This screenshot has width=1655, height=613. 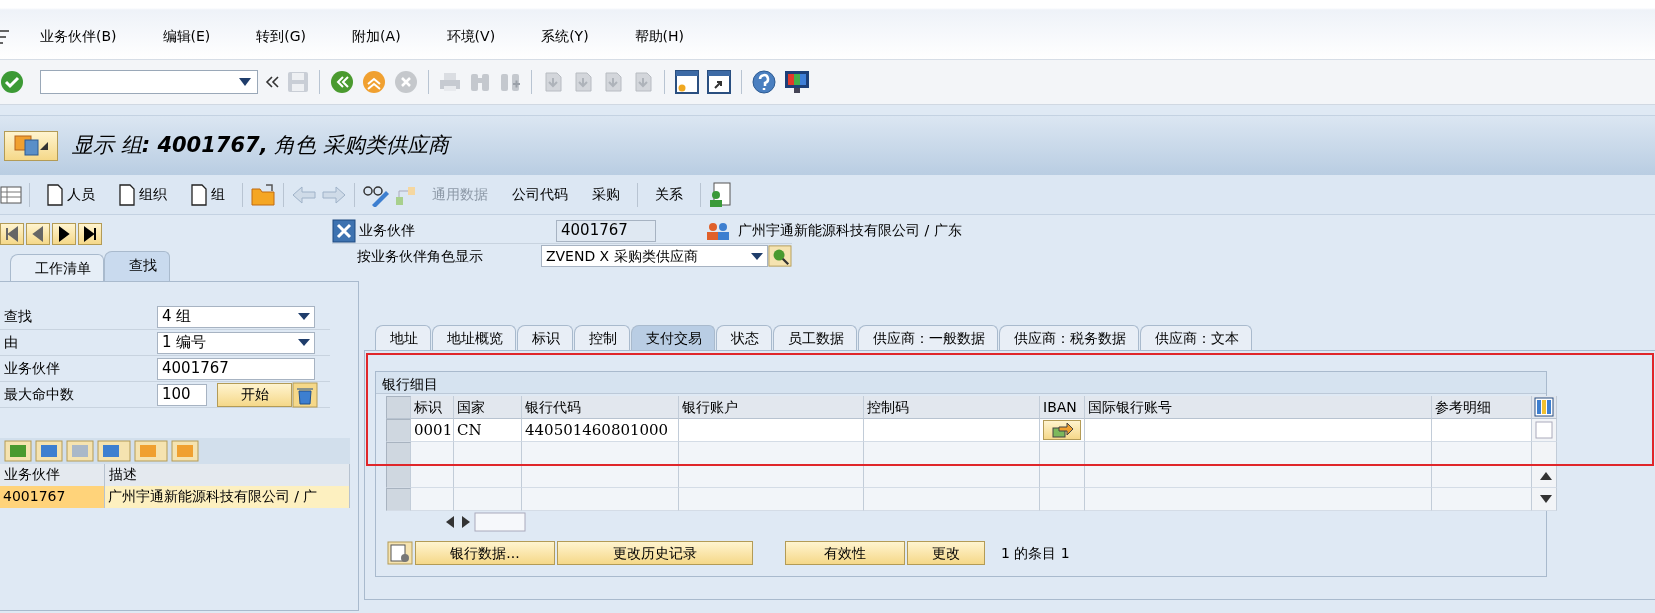 What do you see at coordinates (606, 230) in the screenshot?
I see `partner-number-field: 4001767` at bounding box center [606, 230].